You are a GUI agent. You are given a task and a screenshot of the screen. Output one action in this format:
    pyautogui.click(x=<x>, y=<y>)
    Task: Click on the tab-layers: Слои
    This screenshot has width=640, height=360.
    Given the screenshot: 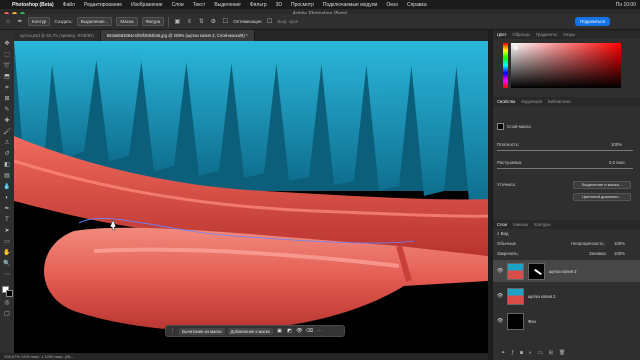 What is the action you would take?
    pyautogui.click(x=502, y=224)
    